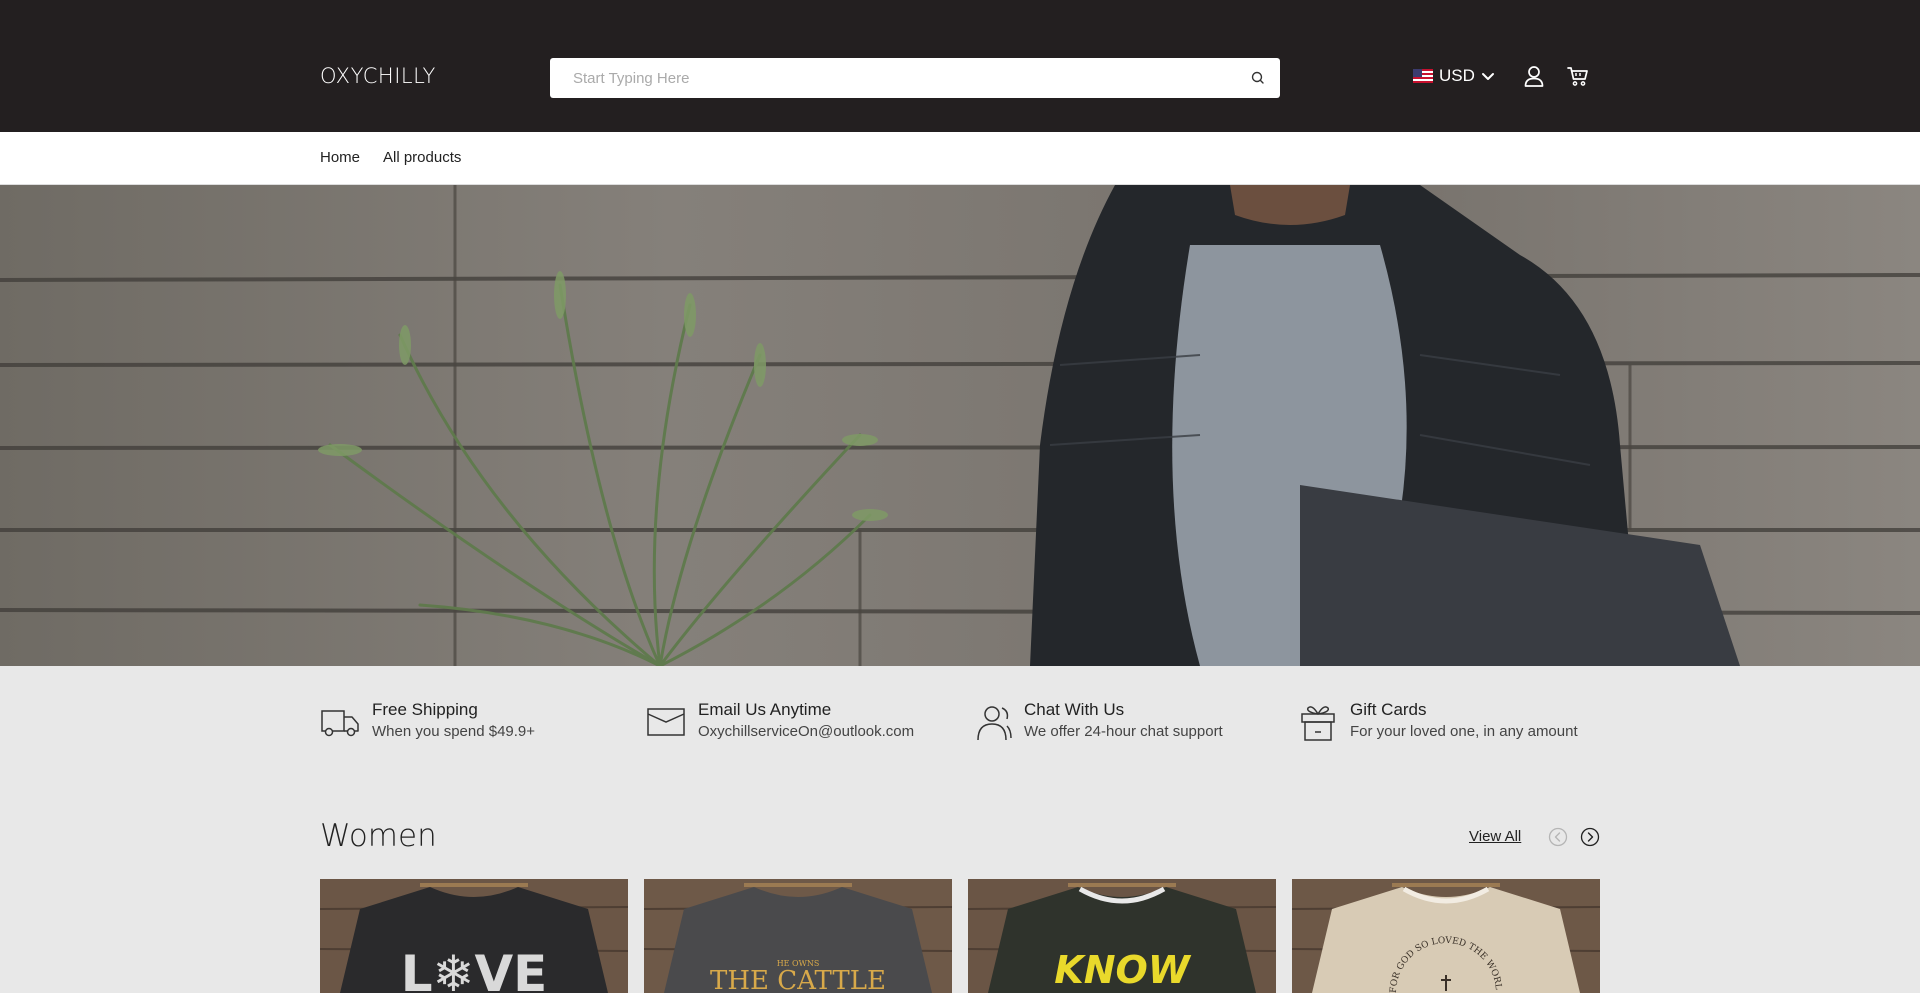  Describe the element at coordinates (1388, 709) in the screenshot. I see `feature-title: Gift Cards` at that location.